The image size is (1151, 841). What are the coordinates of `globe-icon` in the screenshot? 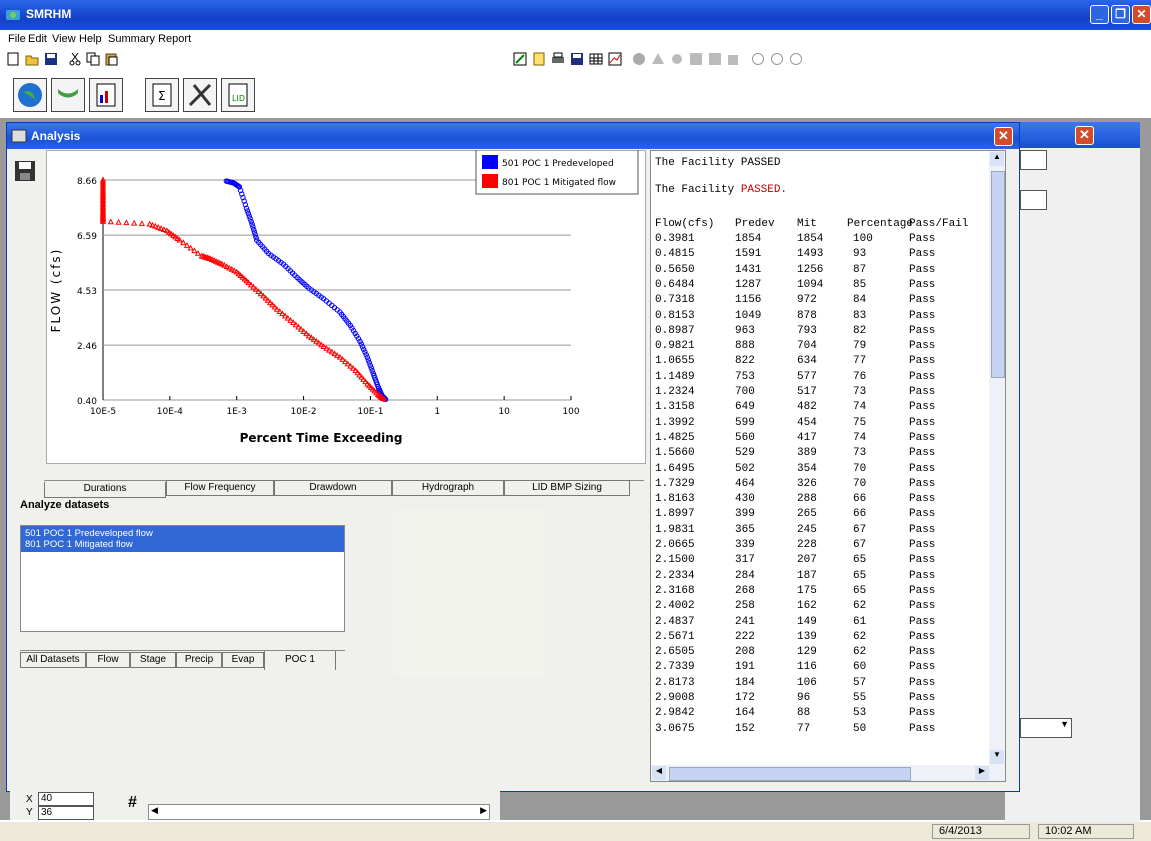 It's located at (30, 95).